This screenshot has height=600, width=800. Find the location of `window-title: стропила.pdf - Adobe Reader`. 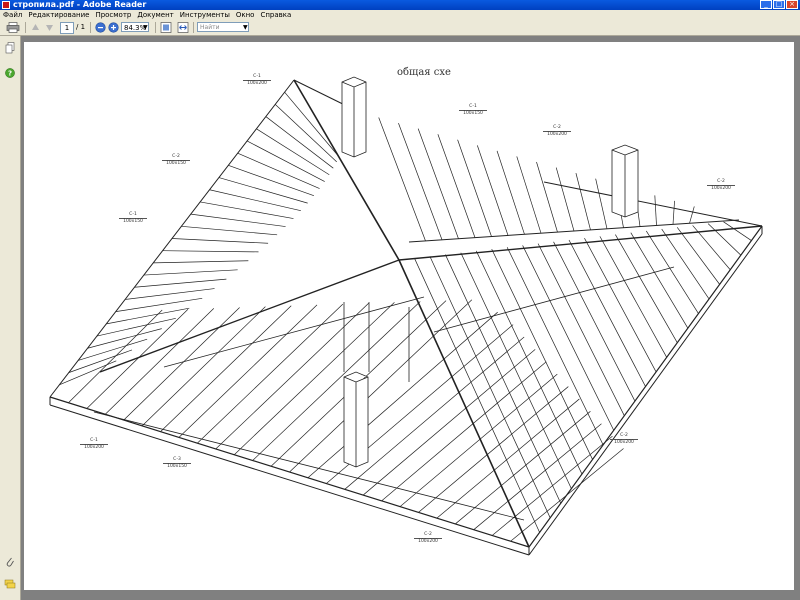

window-title: стропила.pdf - Adobe Reader is located at coordinates (80, 4).